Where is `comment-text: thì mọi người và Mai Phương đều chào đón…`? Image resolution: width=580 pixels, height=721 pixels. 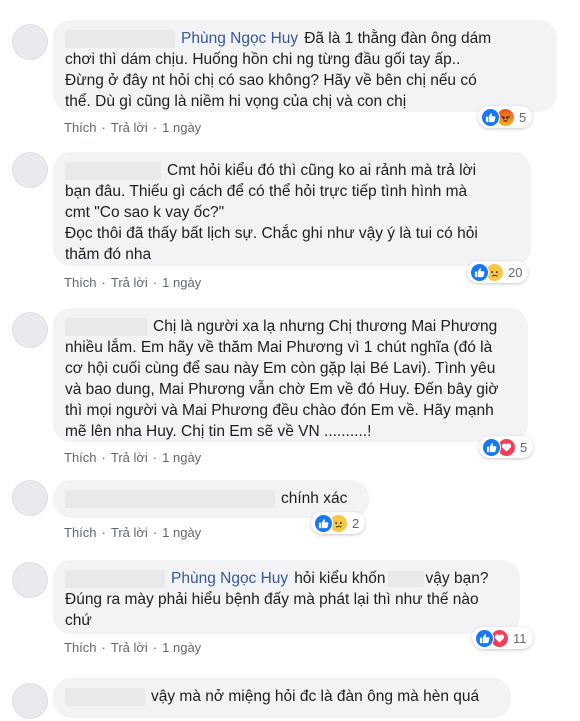
comment-text: thì mọi người và Mai Phương đều chào đón… is located at coordinates (279, 410).